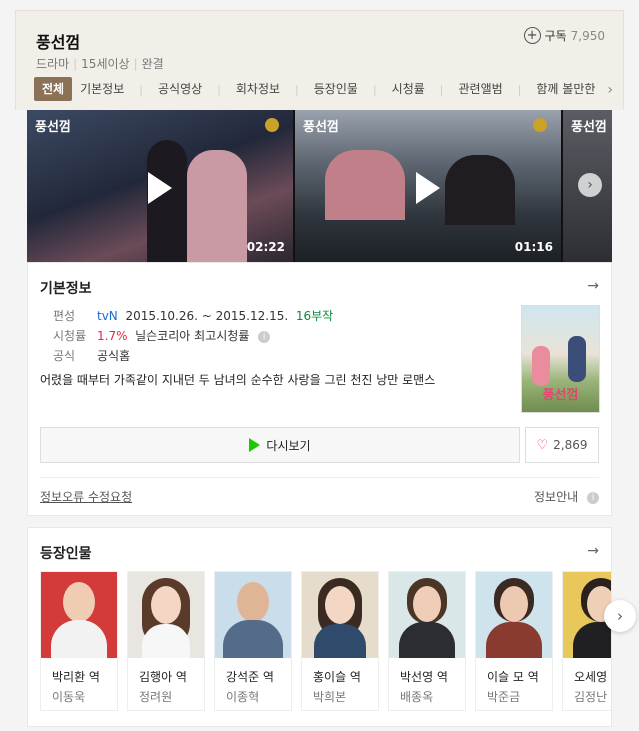  I want to click on cast-item: 오세영 역 김정난, so click(586, 641).